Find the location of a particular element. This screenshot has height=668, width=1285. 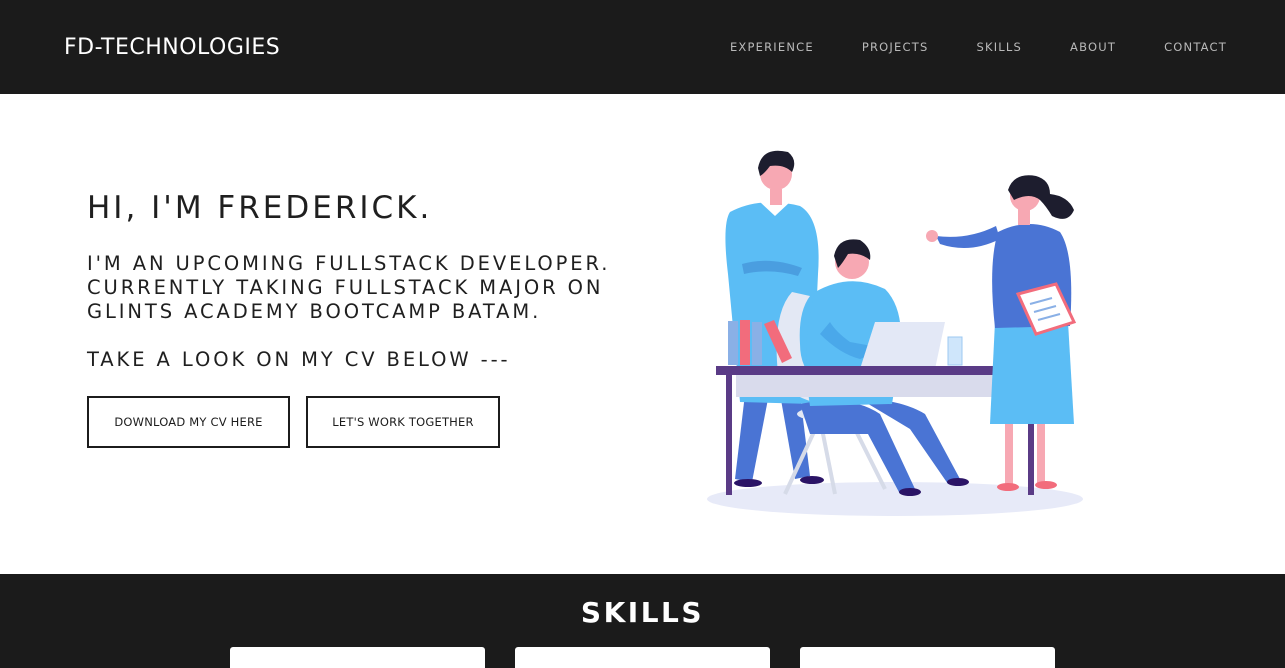

skills-title: SKILLS is located at coordinates (642, 612).